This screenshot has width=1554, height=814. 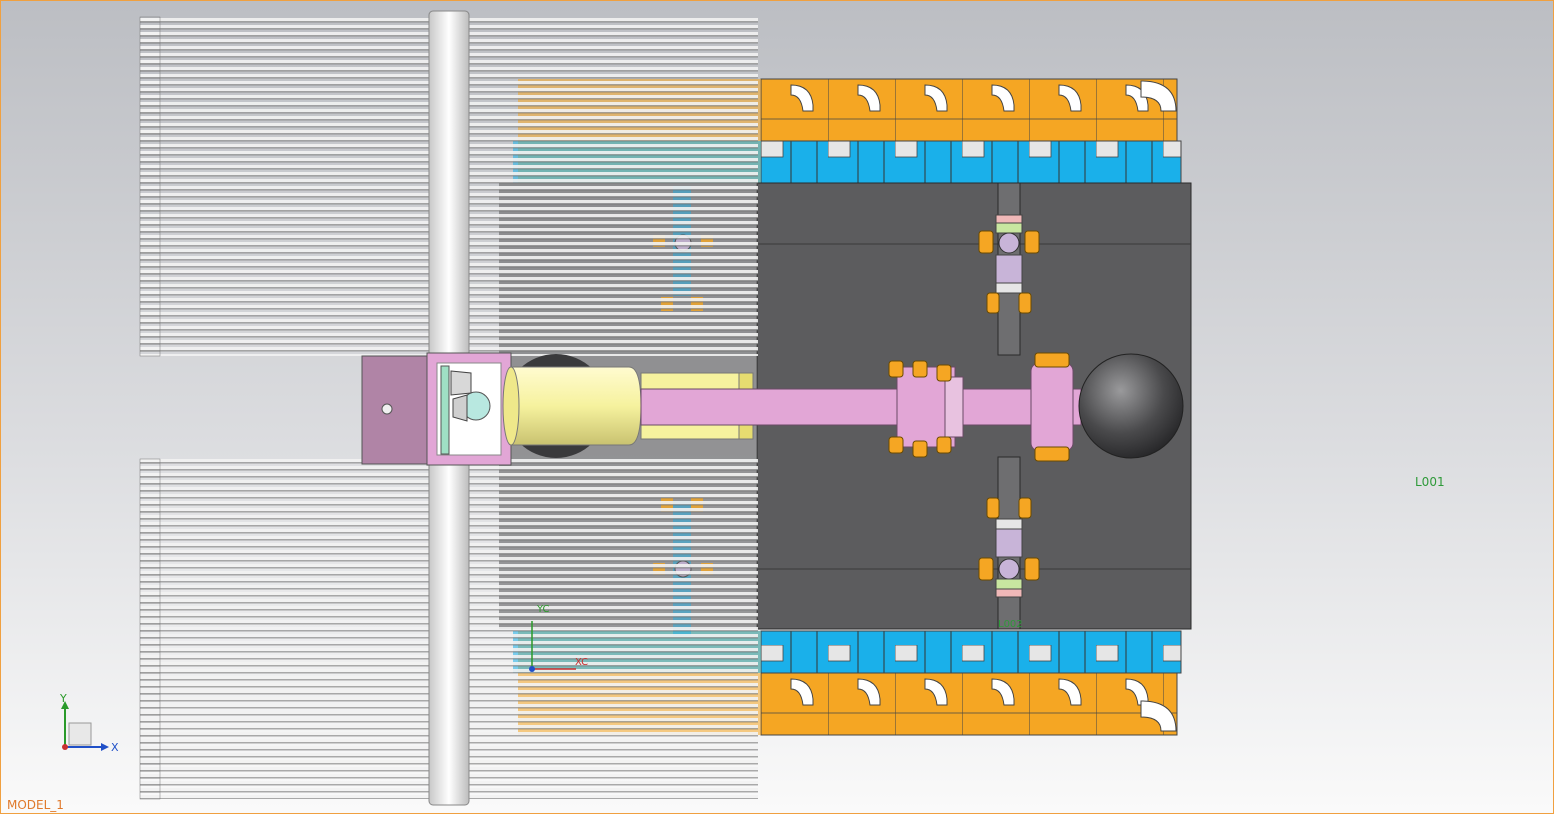 What do you see at coordinates (436, 409) in the screenshot?
I see `gearbox-housing` at bounding box center [436, 409].